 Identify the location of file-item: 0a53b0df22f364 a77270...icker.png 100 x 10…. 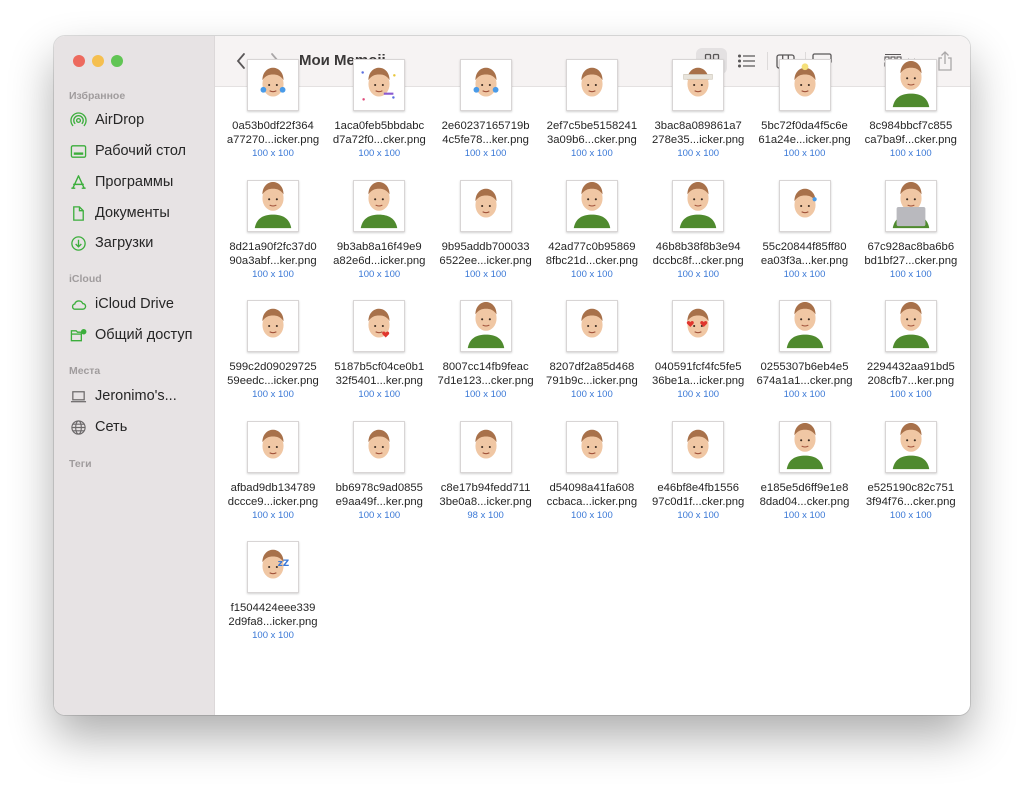
(273, 109).